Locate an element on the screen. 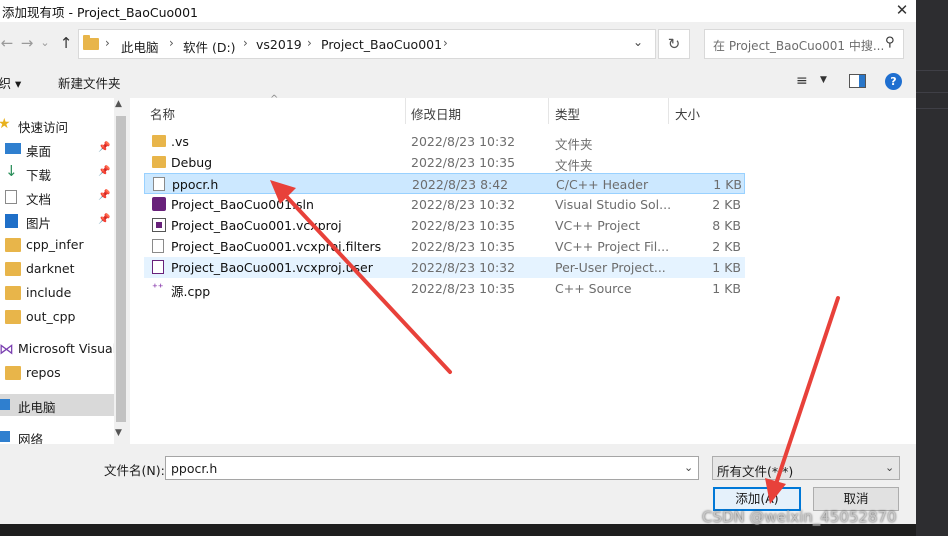  file-name: Debug is located at coordinates (192, 162).